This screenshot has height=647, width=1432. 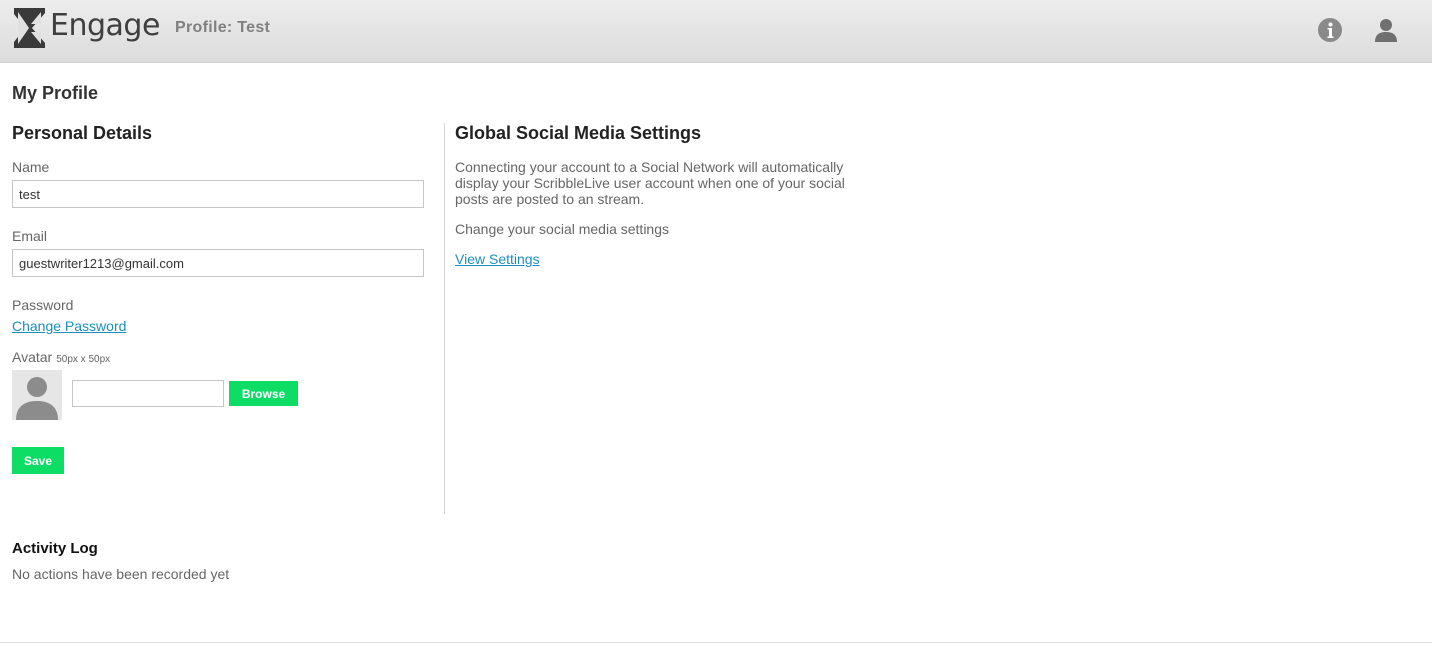 What do you see at coordinates (38, 460) in the screenshot?
I see `save-button: Save` at bounding box center [38, 460].